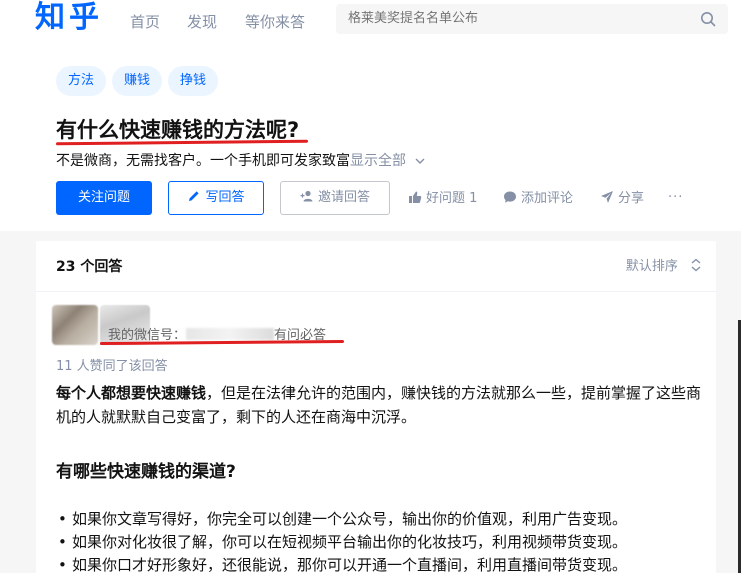  What do you see at coordinates (193, 81) in the screenshot?
I see `topic-tag: 挣钱` at bounding box center [193, 81].